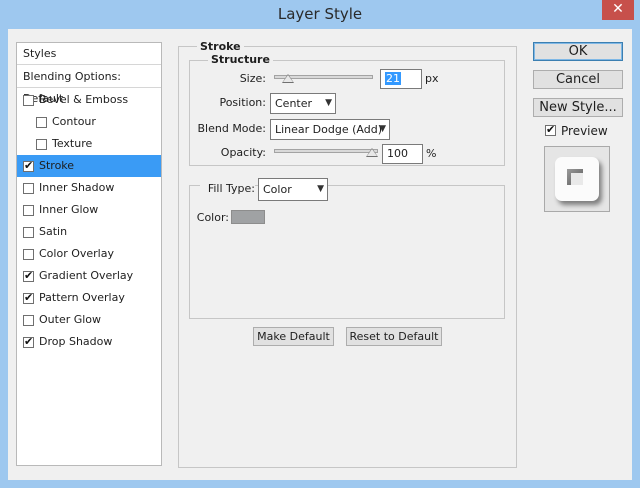  I want to click on position-label: Position:, so click(242, 102).